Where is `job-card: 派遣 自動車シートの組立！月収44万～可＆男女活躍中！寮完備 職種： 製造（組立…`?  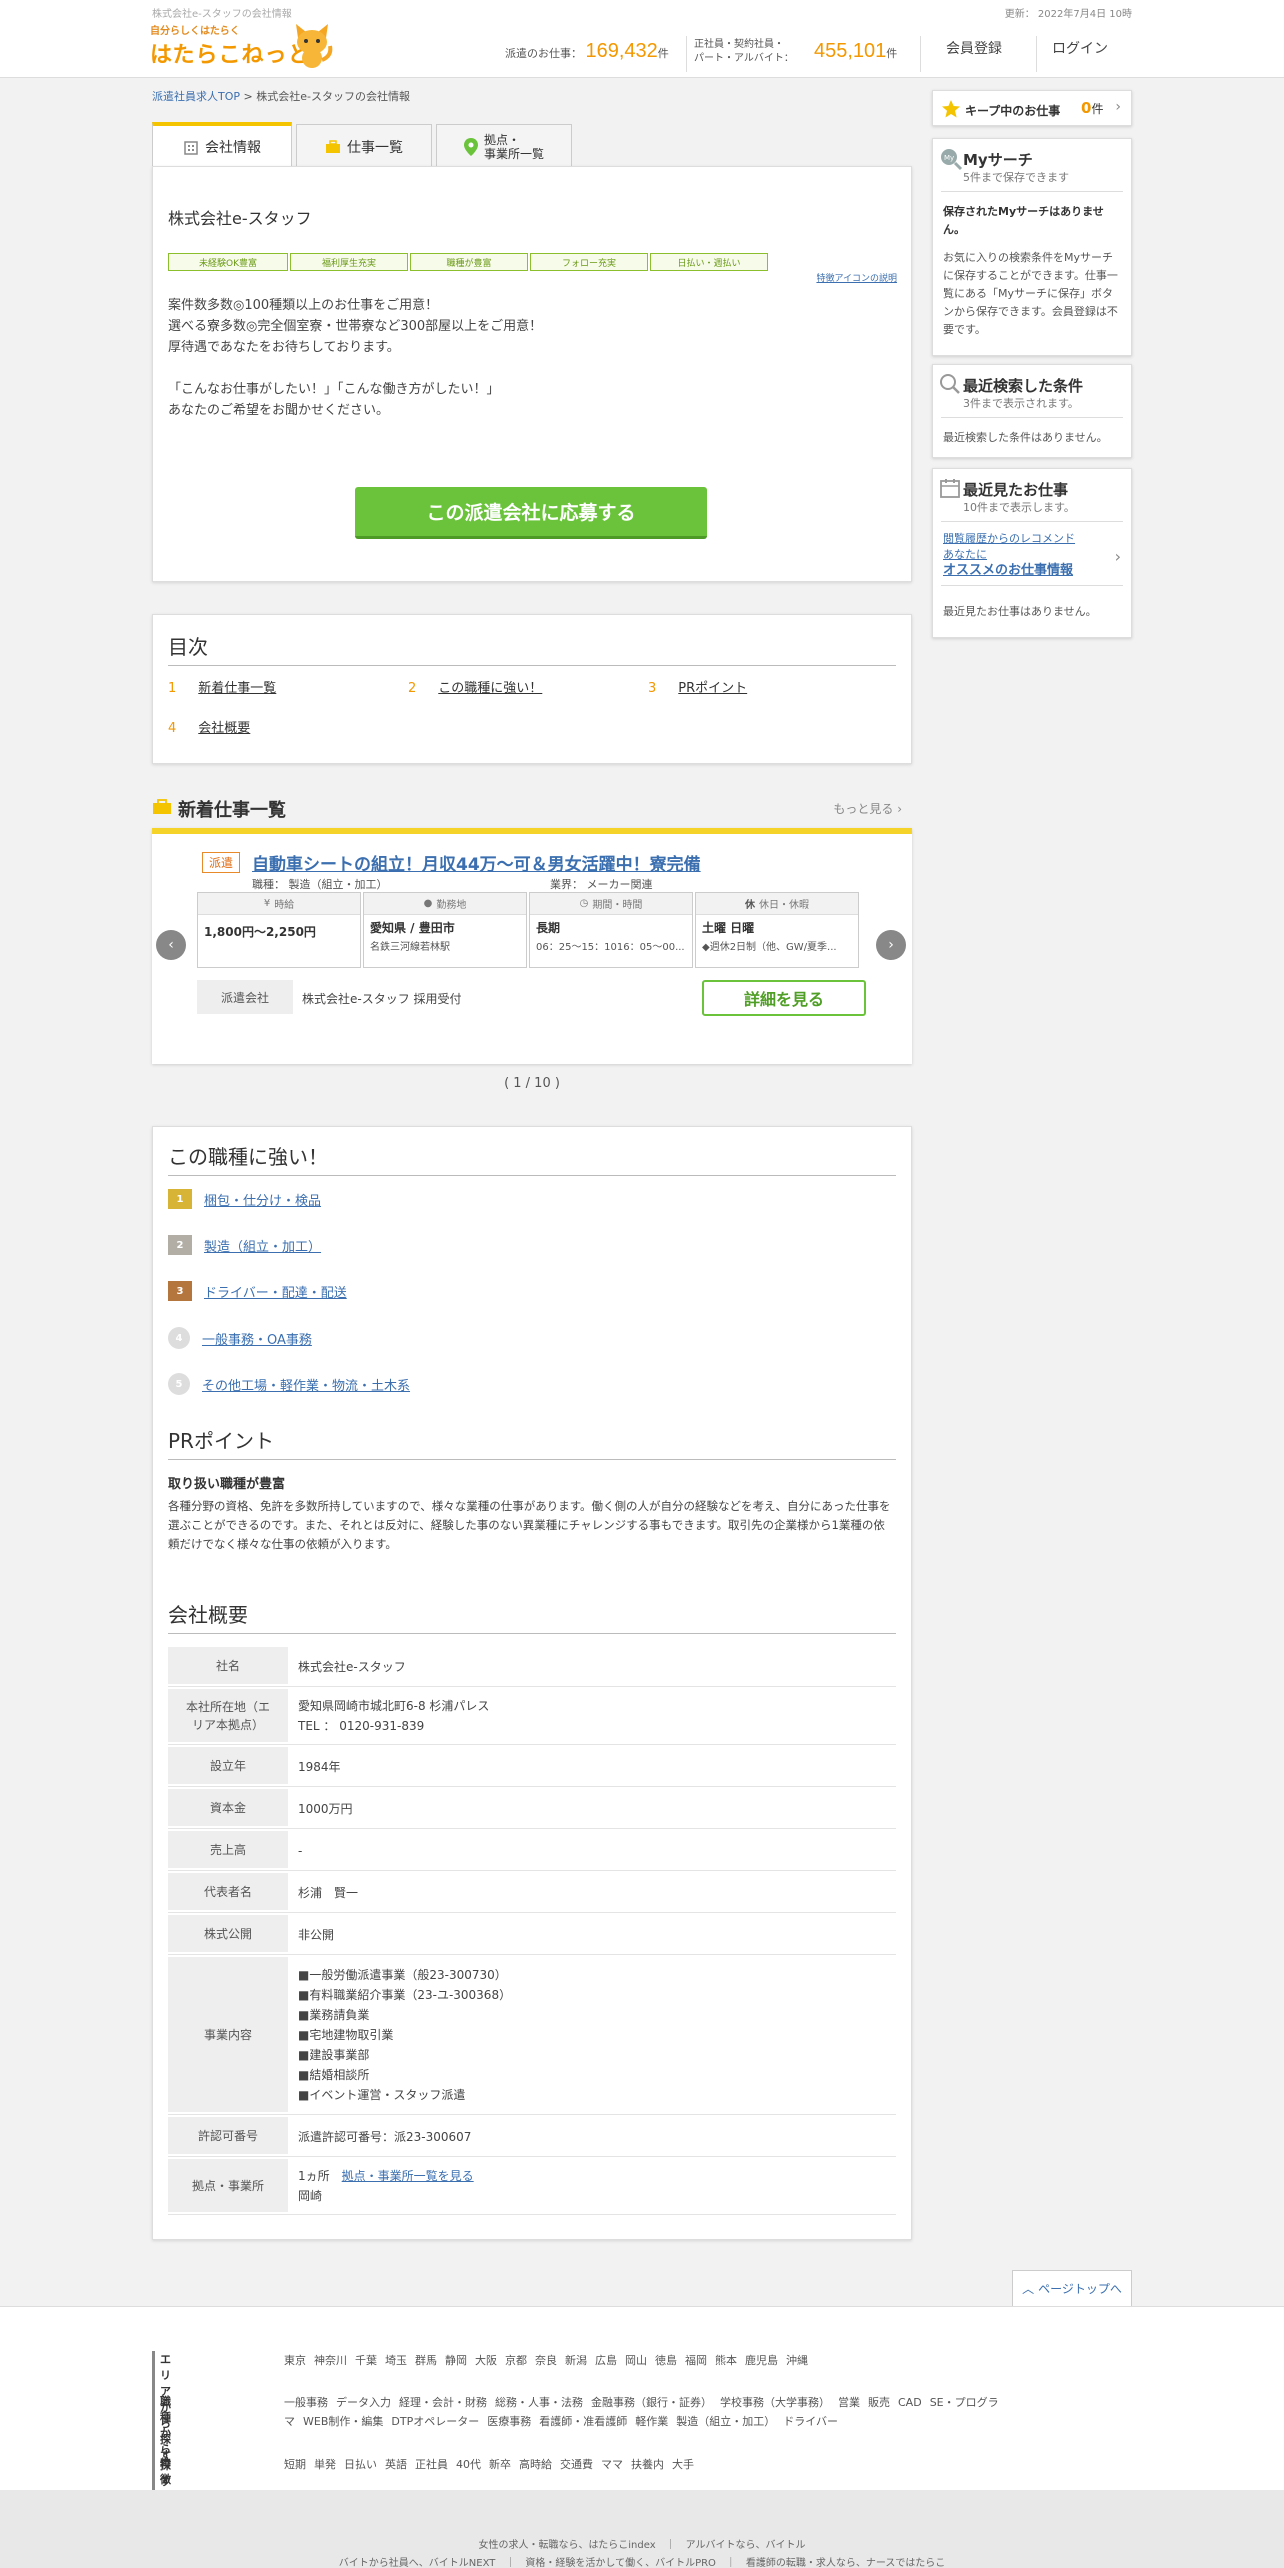
job-card: 派遣 自動車シートの組立！月収44万～可＆男女活躍中！寮完備 職種： 製造（組立… is located at coordinates (532, 946).